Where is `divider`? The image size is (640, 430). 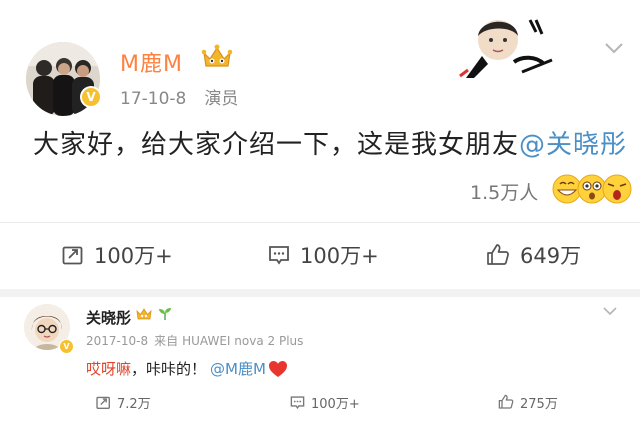
divider is located at coordinates (320, 222).